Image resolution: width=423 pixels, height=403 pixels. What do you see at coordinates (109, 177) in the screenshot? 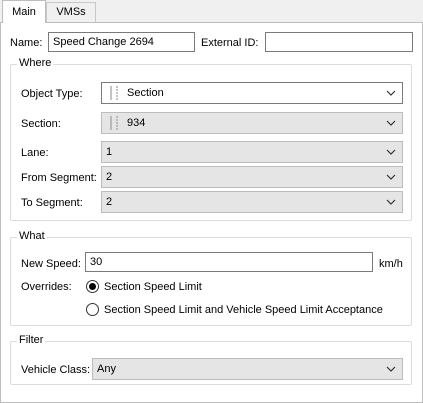
I see `from-segment-value: 2` at bounding box center [109, 177].